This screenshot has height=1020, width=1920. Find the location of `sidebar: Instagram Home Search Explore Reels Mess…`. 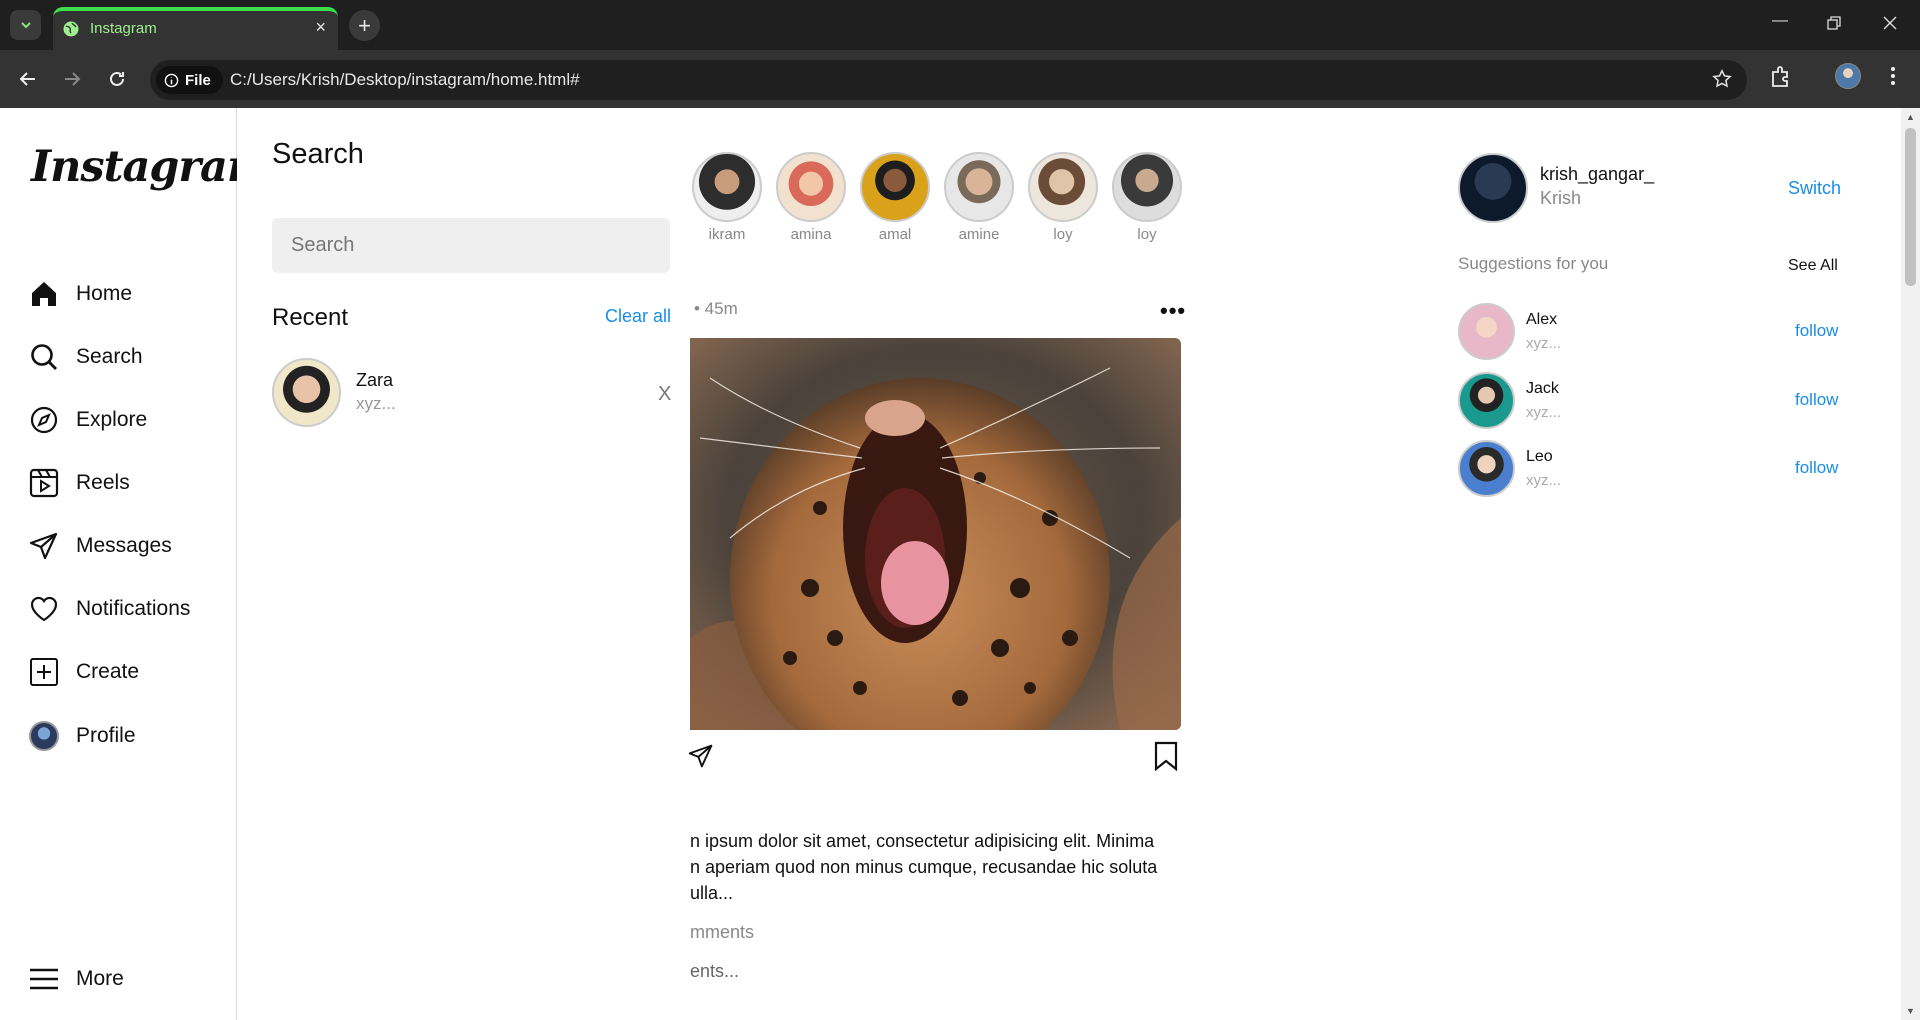

sidebar: Instagram Home Search Explore Reels Mess… is located at coordinates (136, 564).